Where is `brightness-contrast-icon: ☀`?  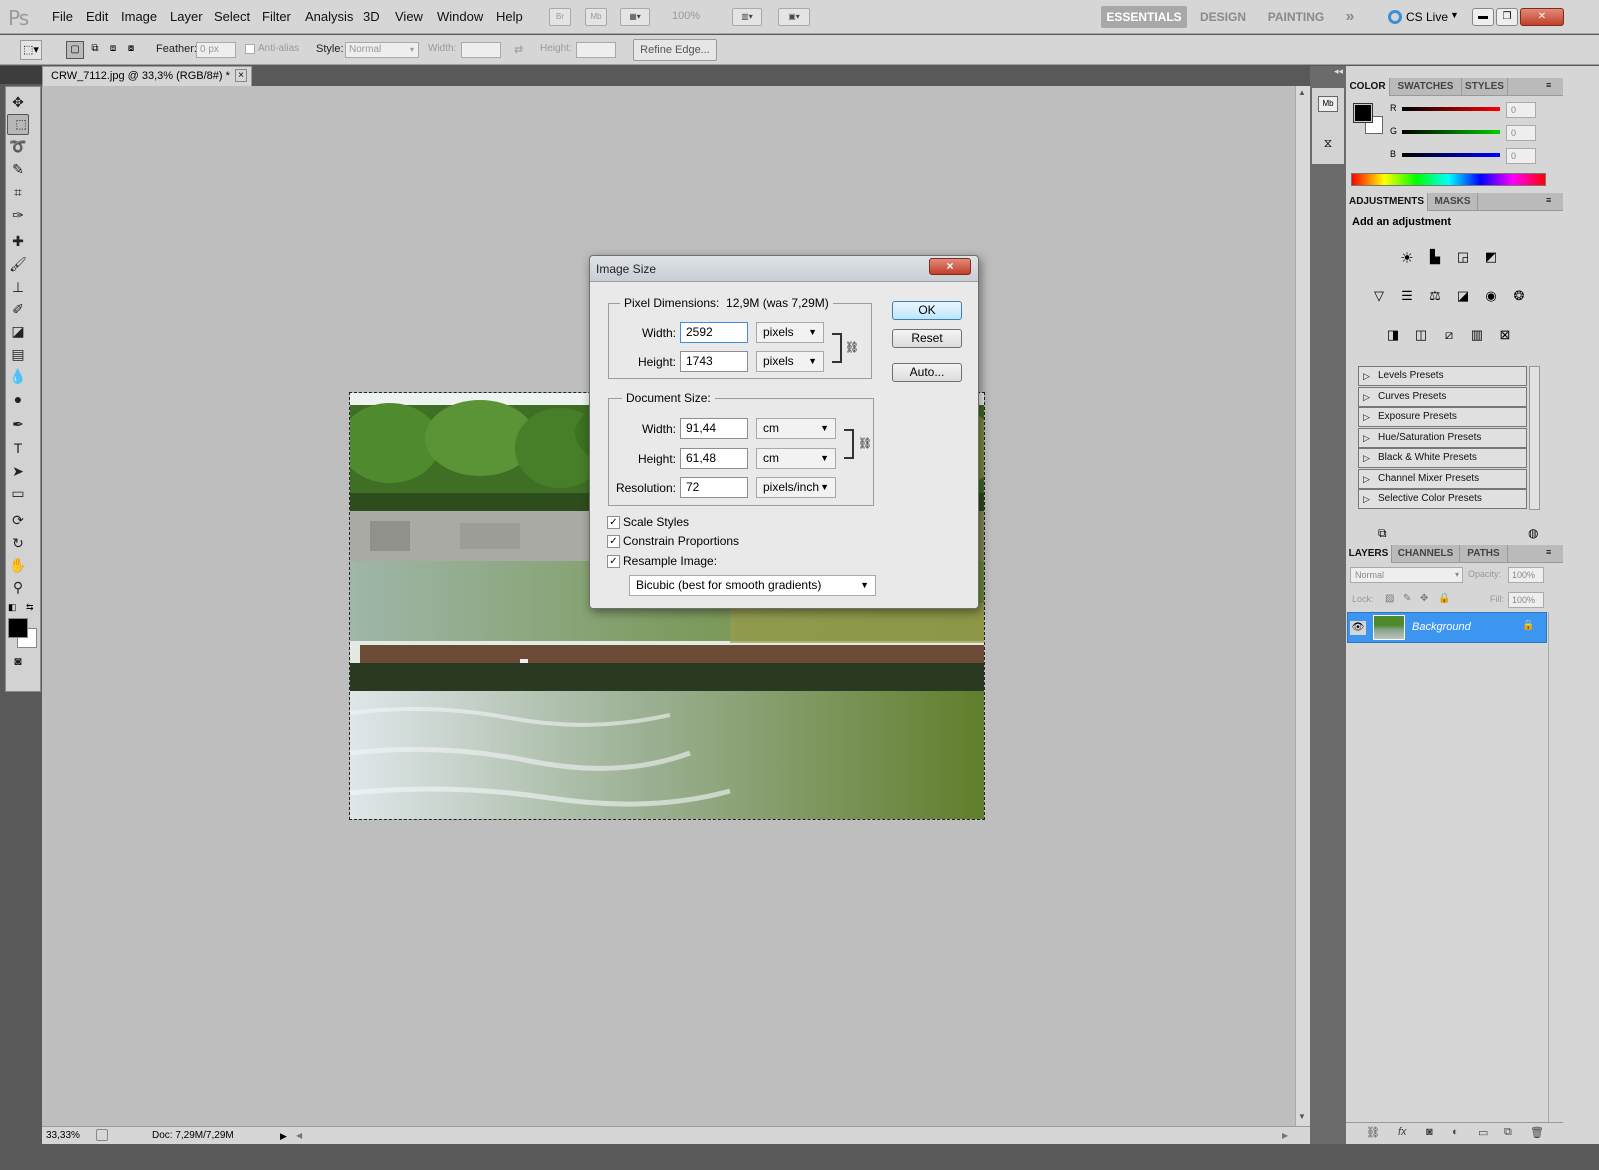 brightness-contrast-icon: ☀ is located at coordinates (1407, 260).